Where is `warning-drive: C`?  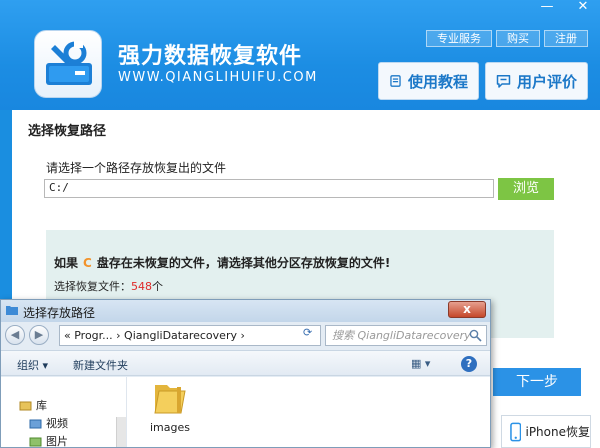 warning-drive: C is located at coordinates (87, 263).